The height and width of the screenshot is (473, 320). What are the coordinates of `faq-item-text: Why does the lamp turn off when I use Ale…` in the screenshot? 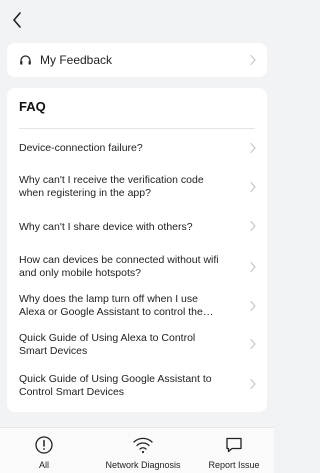 It's located at (116, 305).